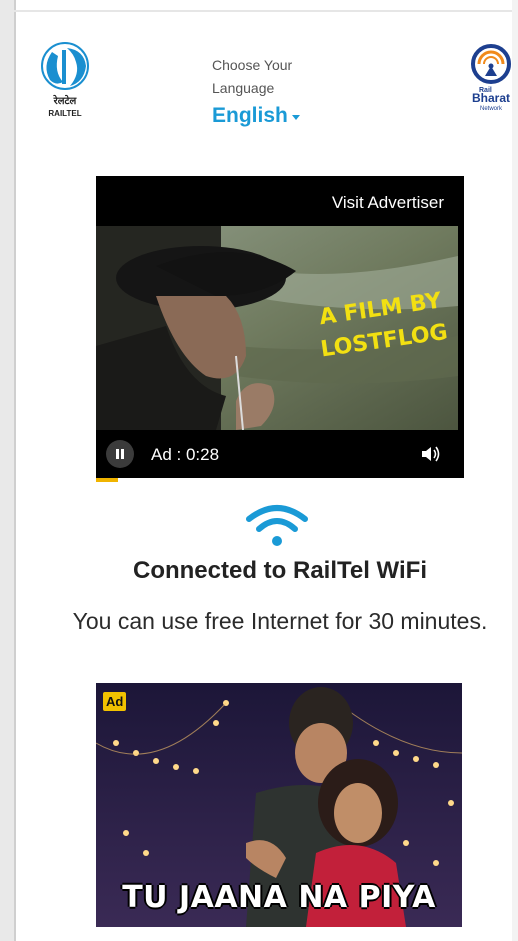  I want to click on connection-status-title: Connected to RailTel WiFi, so click(279, 570).